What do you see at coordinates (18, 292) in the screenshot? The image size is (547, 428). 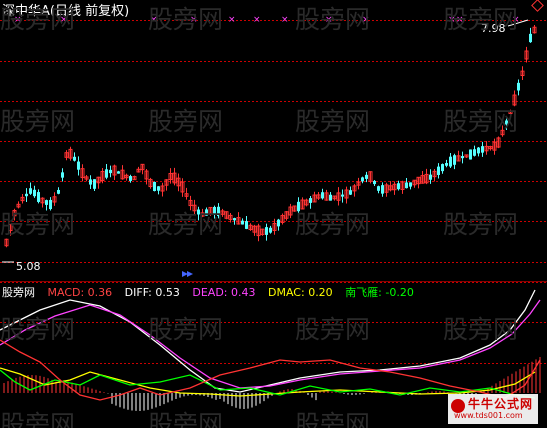 I see `indicator-name: 股旁网` at bounding box center [18, 292].